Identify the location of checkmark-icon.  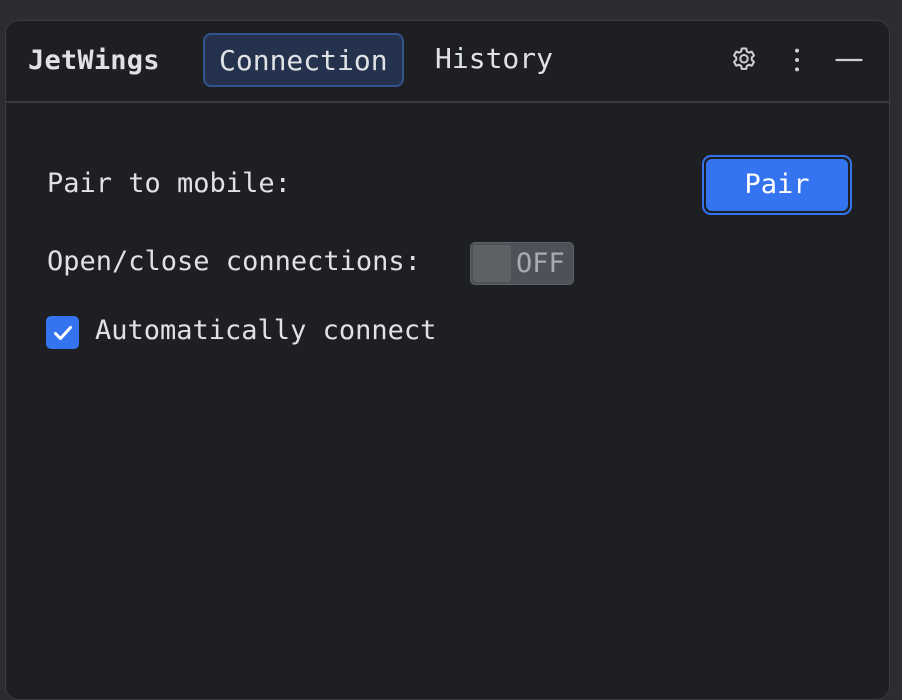
(62, 332).